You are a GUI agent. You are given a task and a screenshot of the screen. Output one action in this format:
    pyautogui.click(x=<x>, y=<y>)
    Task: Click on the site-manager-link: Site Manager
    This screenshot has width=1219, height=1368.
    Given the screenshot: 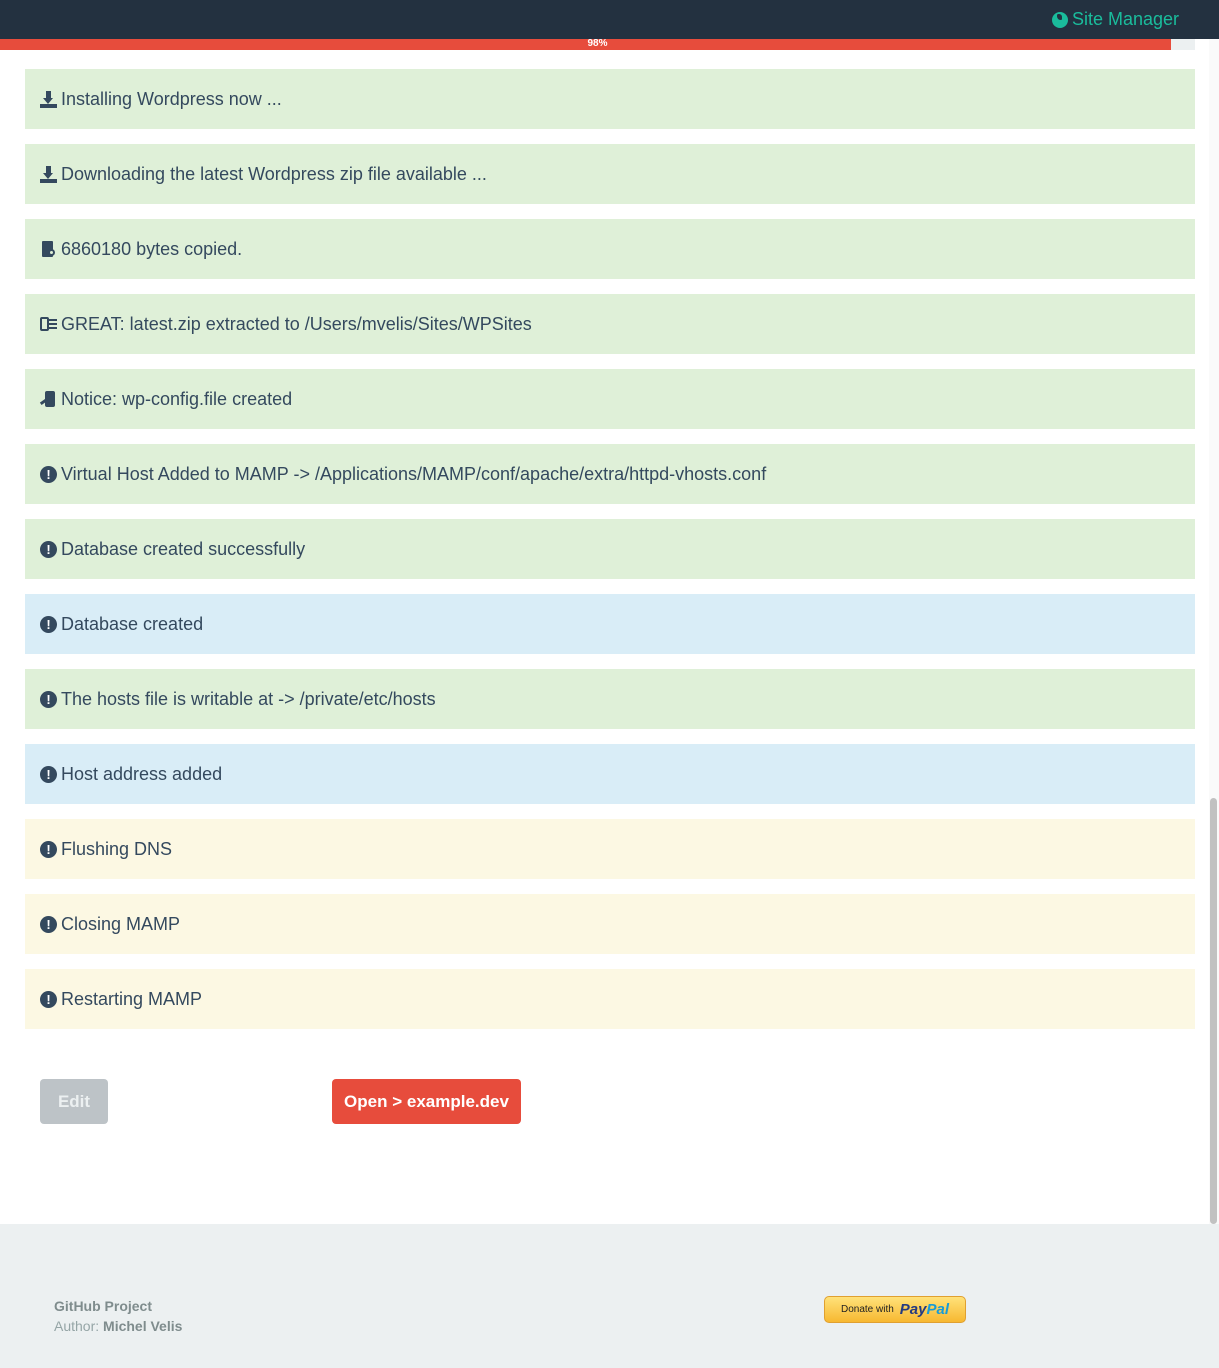 What is the action you would take?
    pyautogui.click(x=1115, y=19)
    